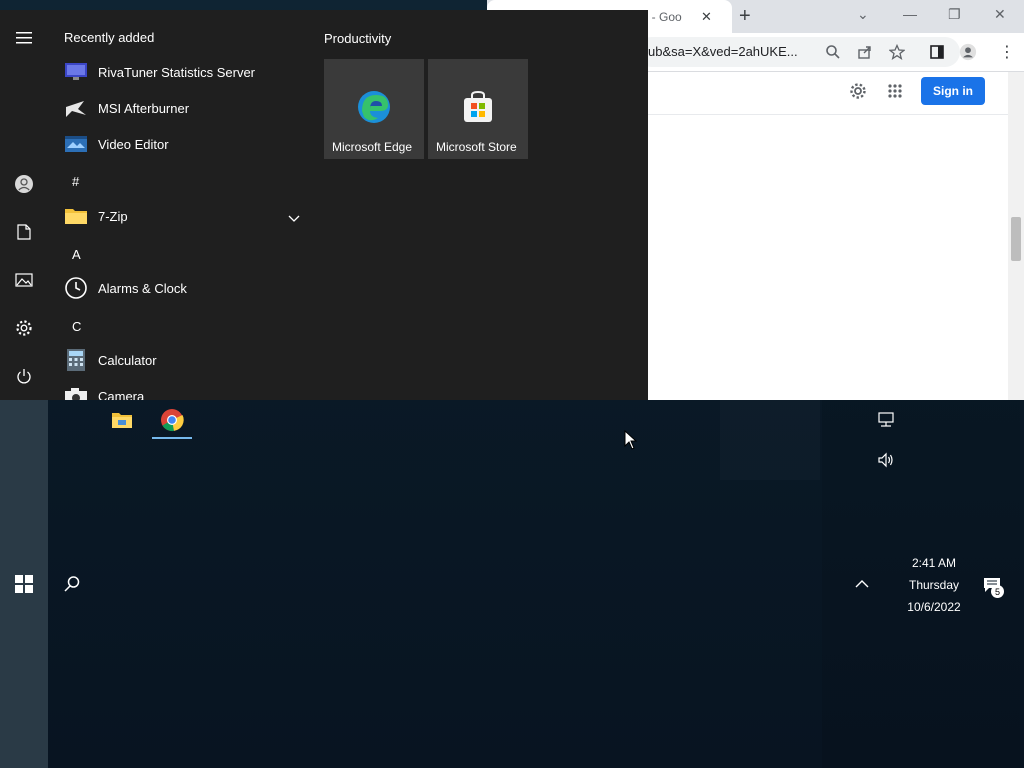 This screenshot has height=768, width=1024. Describe the element at coordinates (121, 394) in the screenshot. I see `app-label: Camera` at that location.